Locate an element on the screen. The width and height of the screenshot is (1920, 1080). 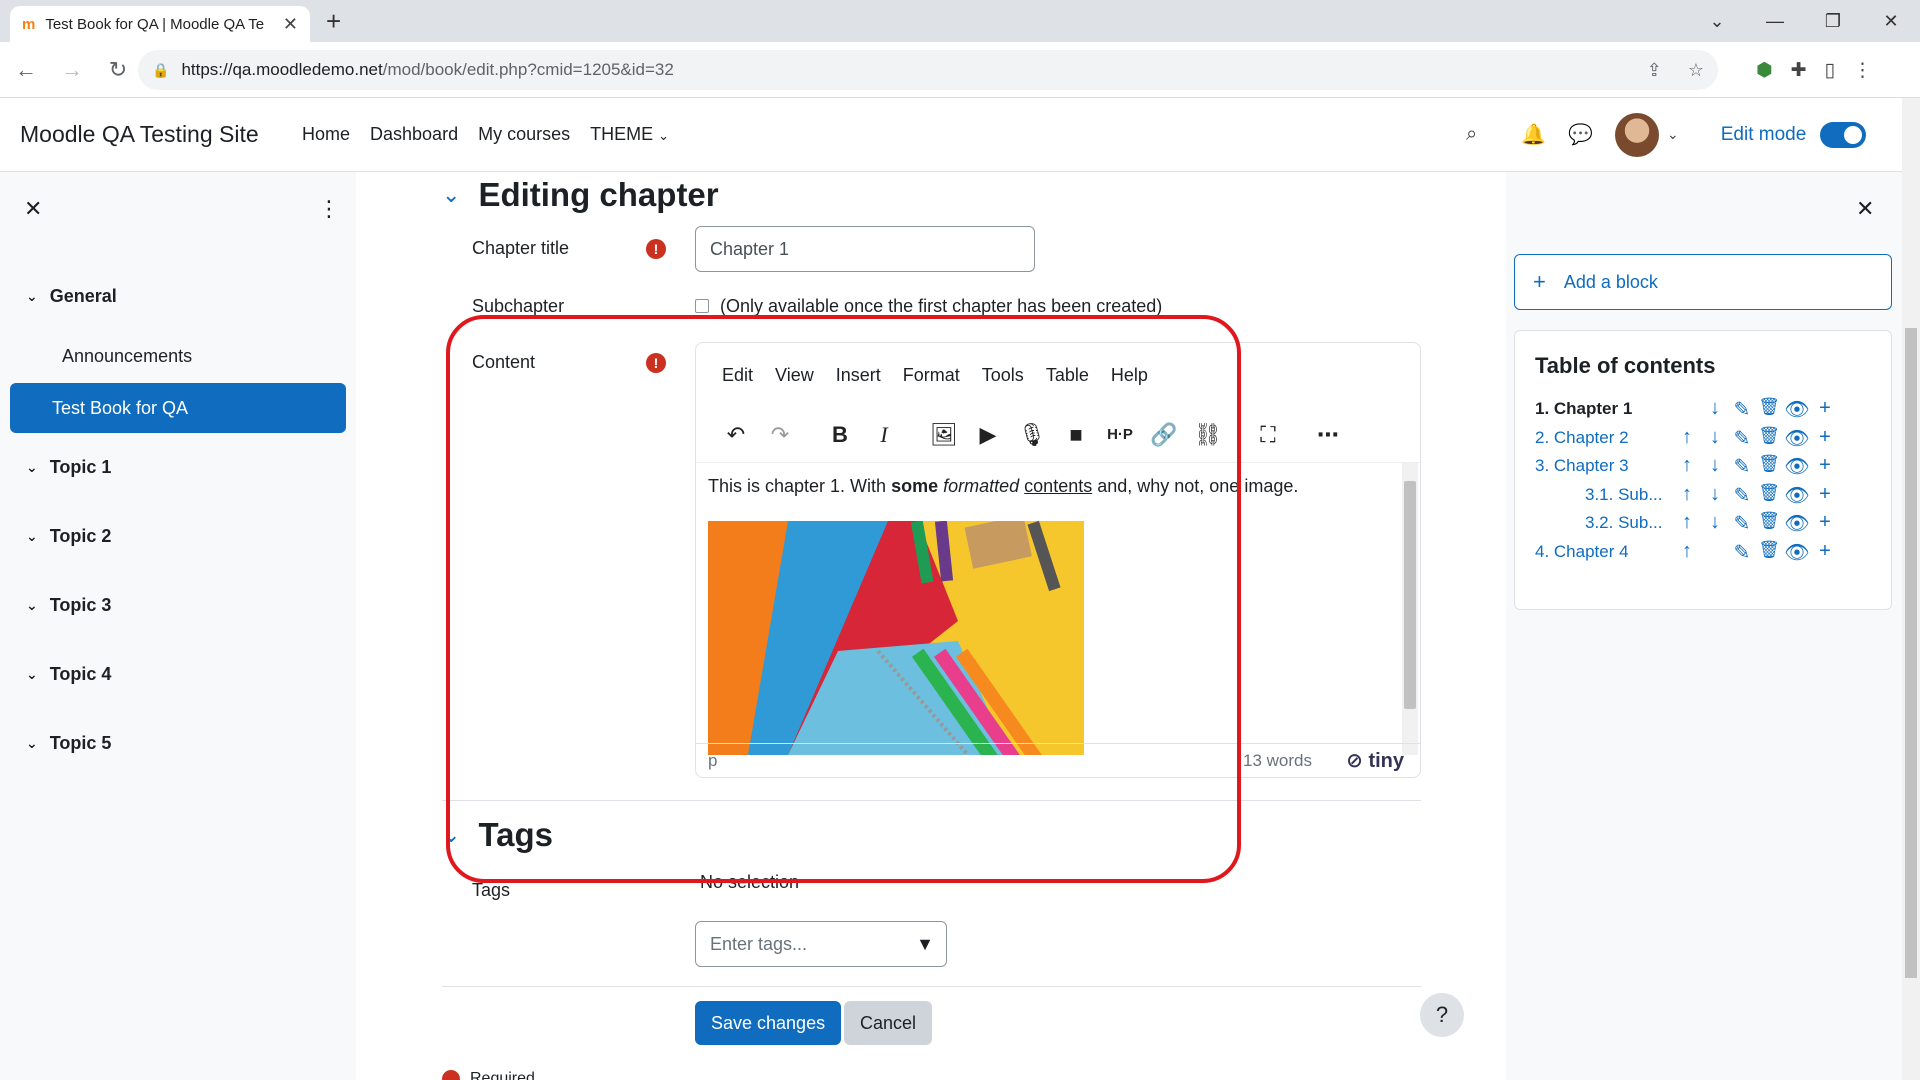
element-path: p is located at coordinates (712, 761).